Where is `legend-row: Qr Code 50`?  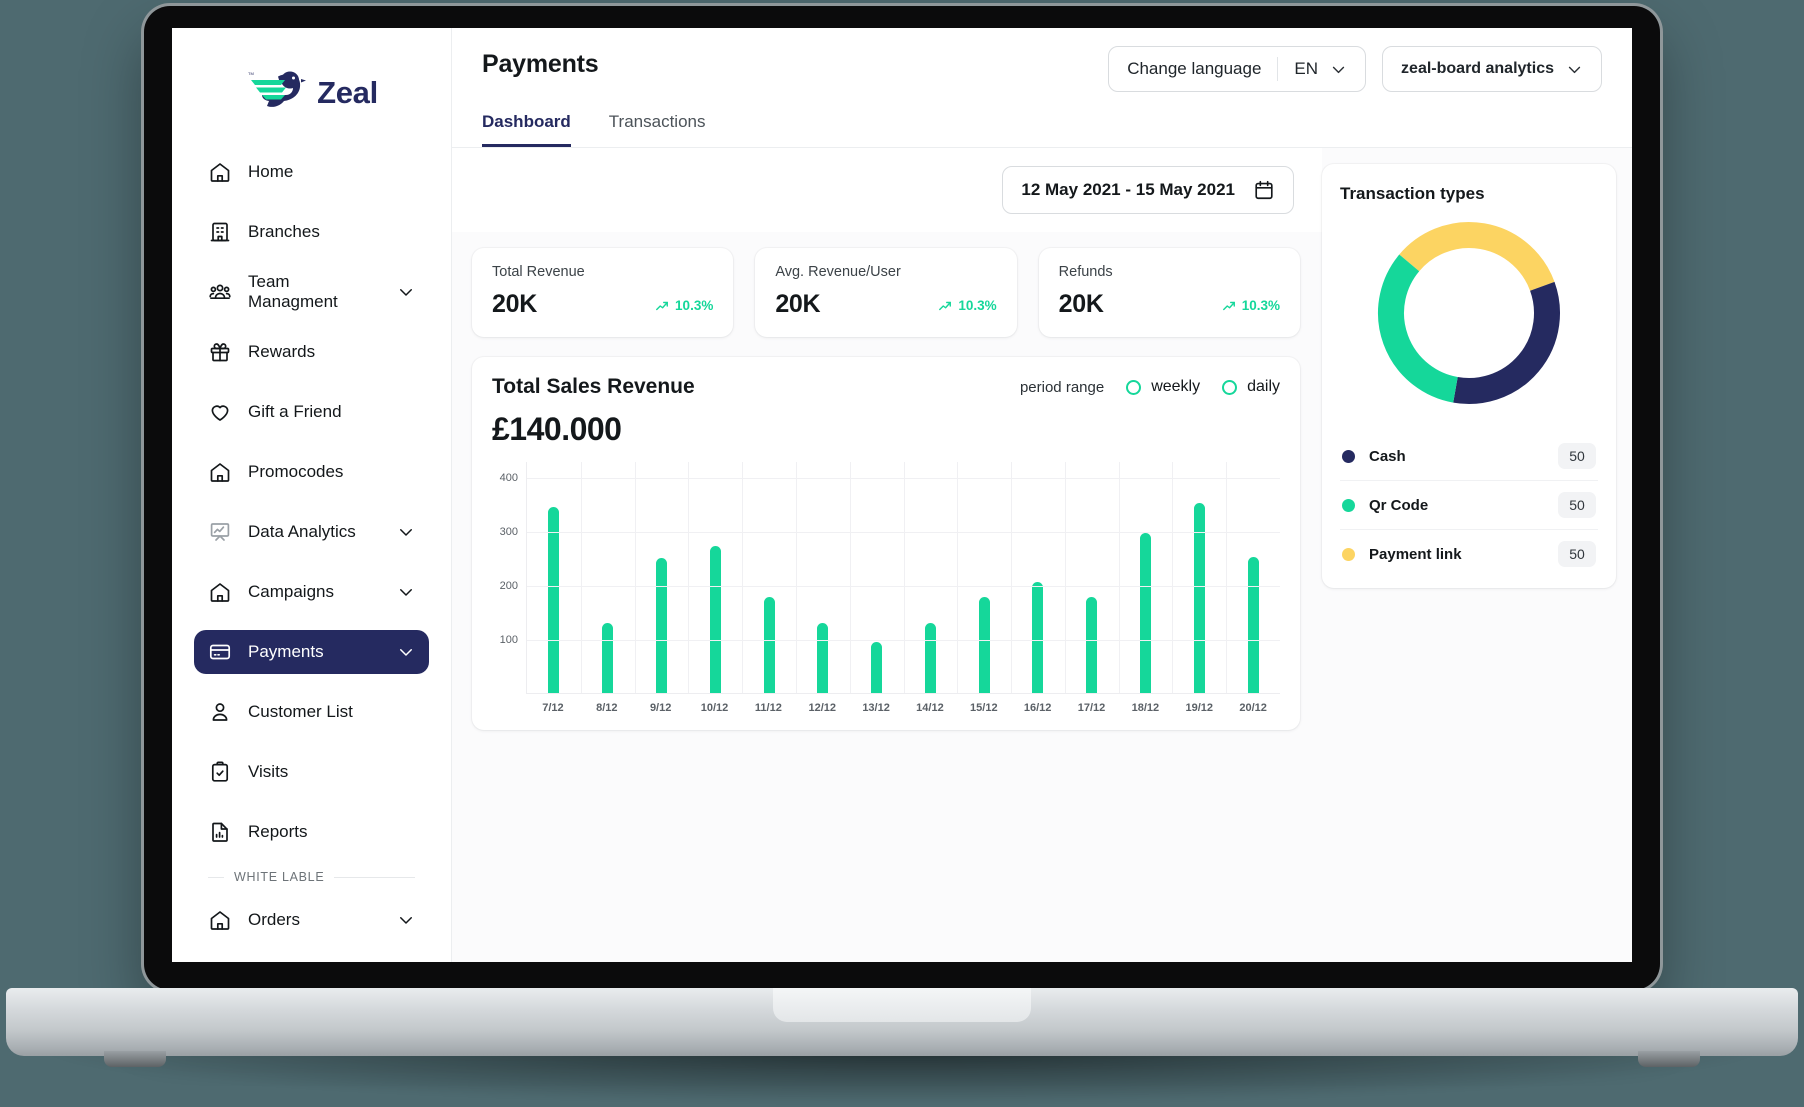 legend-row: Qr Code 50 is located at coordinates (1469, 504).